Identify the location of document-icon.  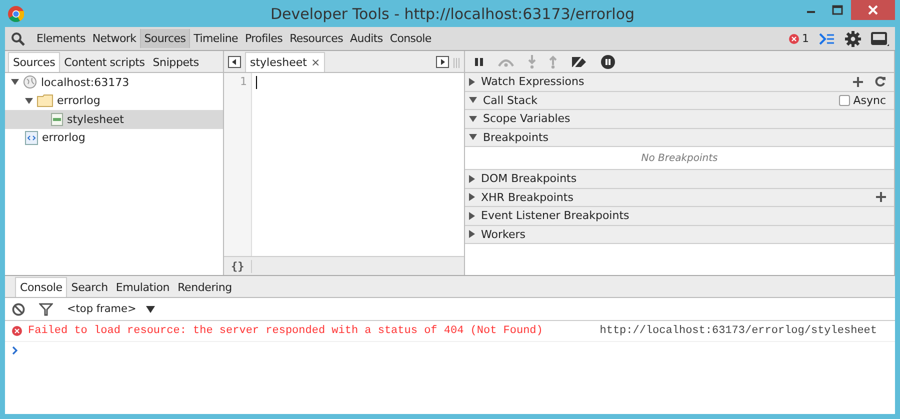
(31, 137).